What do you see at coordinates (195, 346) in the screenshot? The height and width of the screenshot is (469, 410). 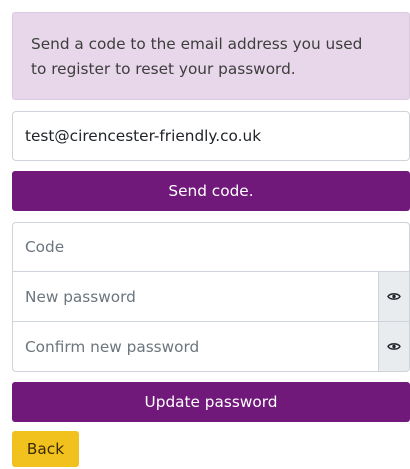 I see `confirm-password-field` at bounding box center [195, 346].